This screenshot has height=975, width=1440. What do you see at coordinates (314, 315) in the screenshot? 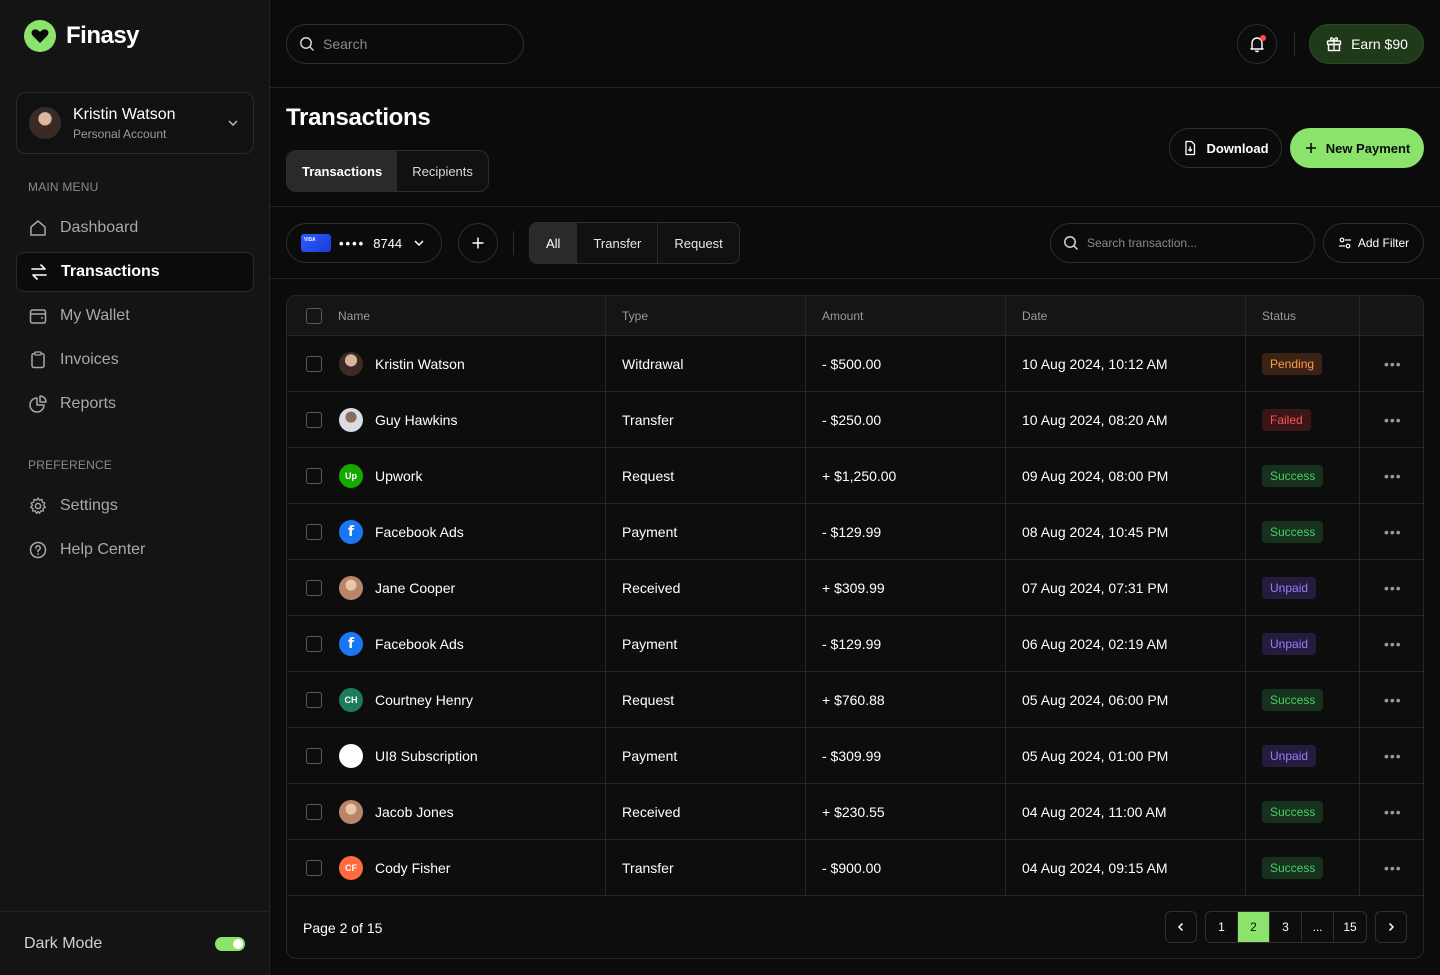
I see `select-all-checkbox` at bounding box center [314, 315].